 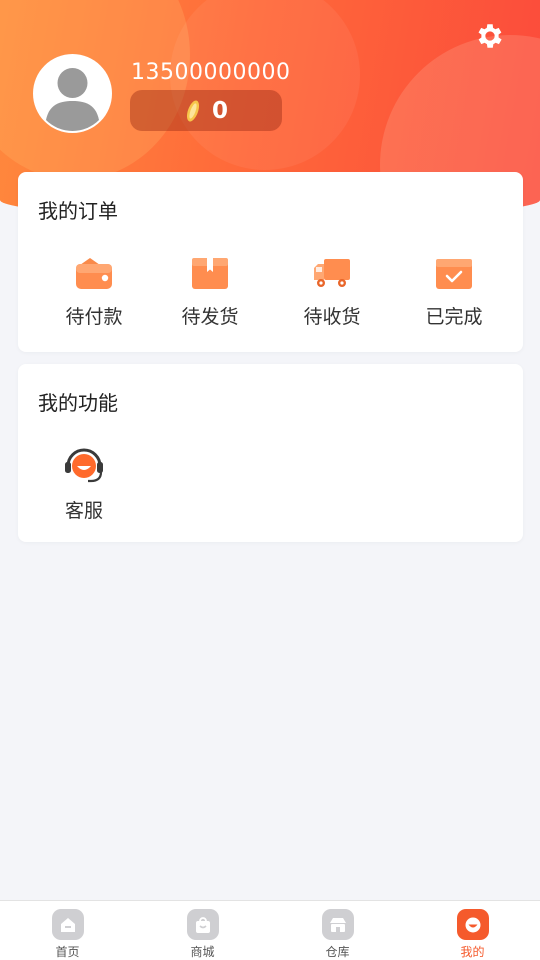 I want to click on tab-home: 首页, so click(x=67, y=930).